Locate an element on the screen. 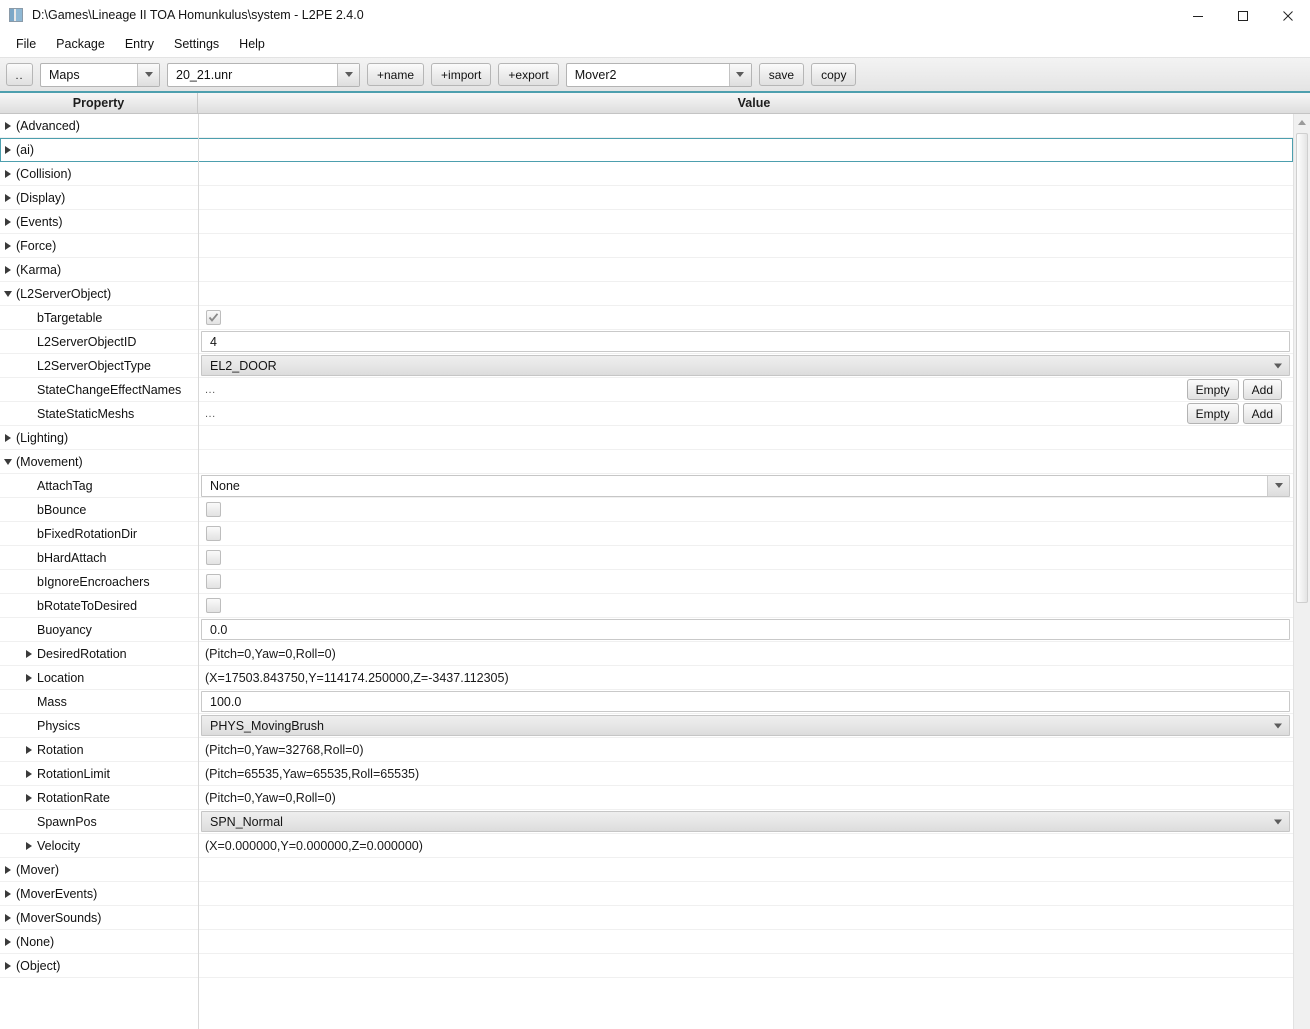 Image resolution: width=1310 pixels, height=1029 pixels. property-row: (Lighting) is located at coordinates (646, 438).